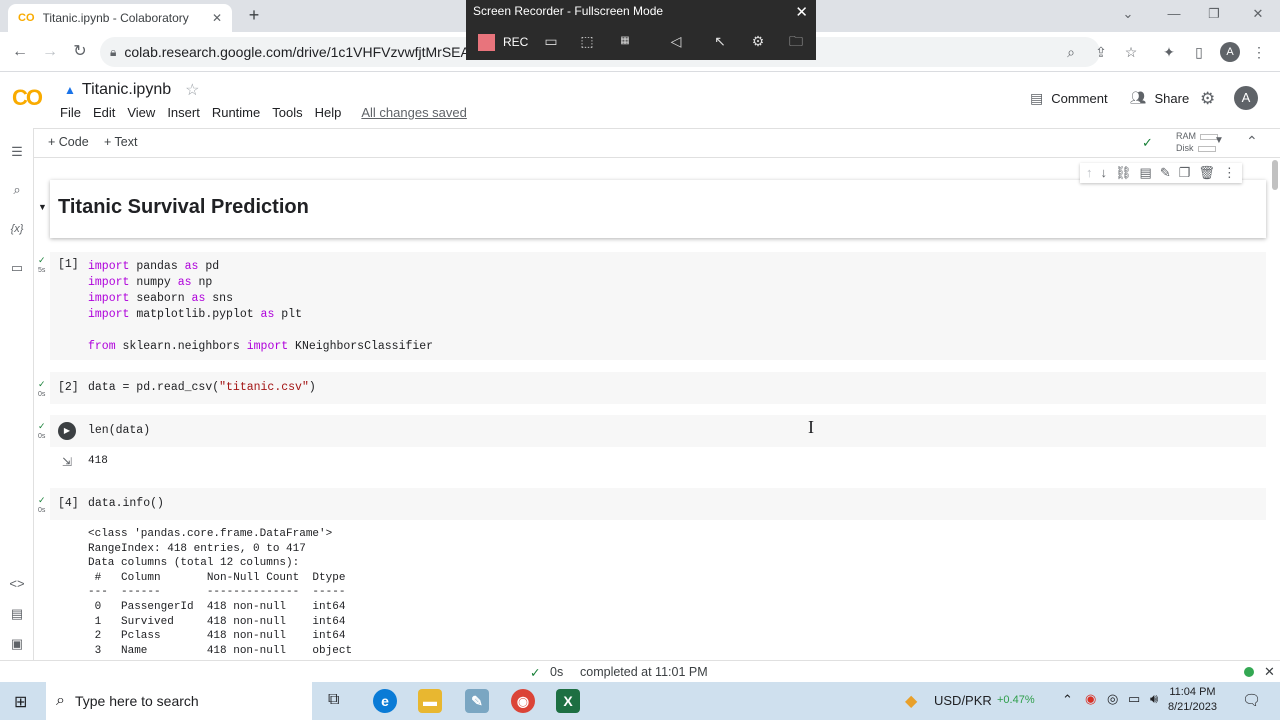  I want to click on code-cell-3: ▶ len(data), so click(658, 431).